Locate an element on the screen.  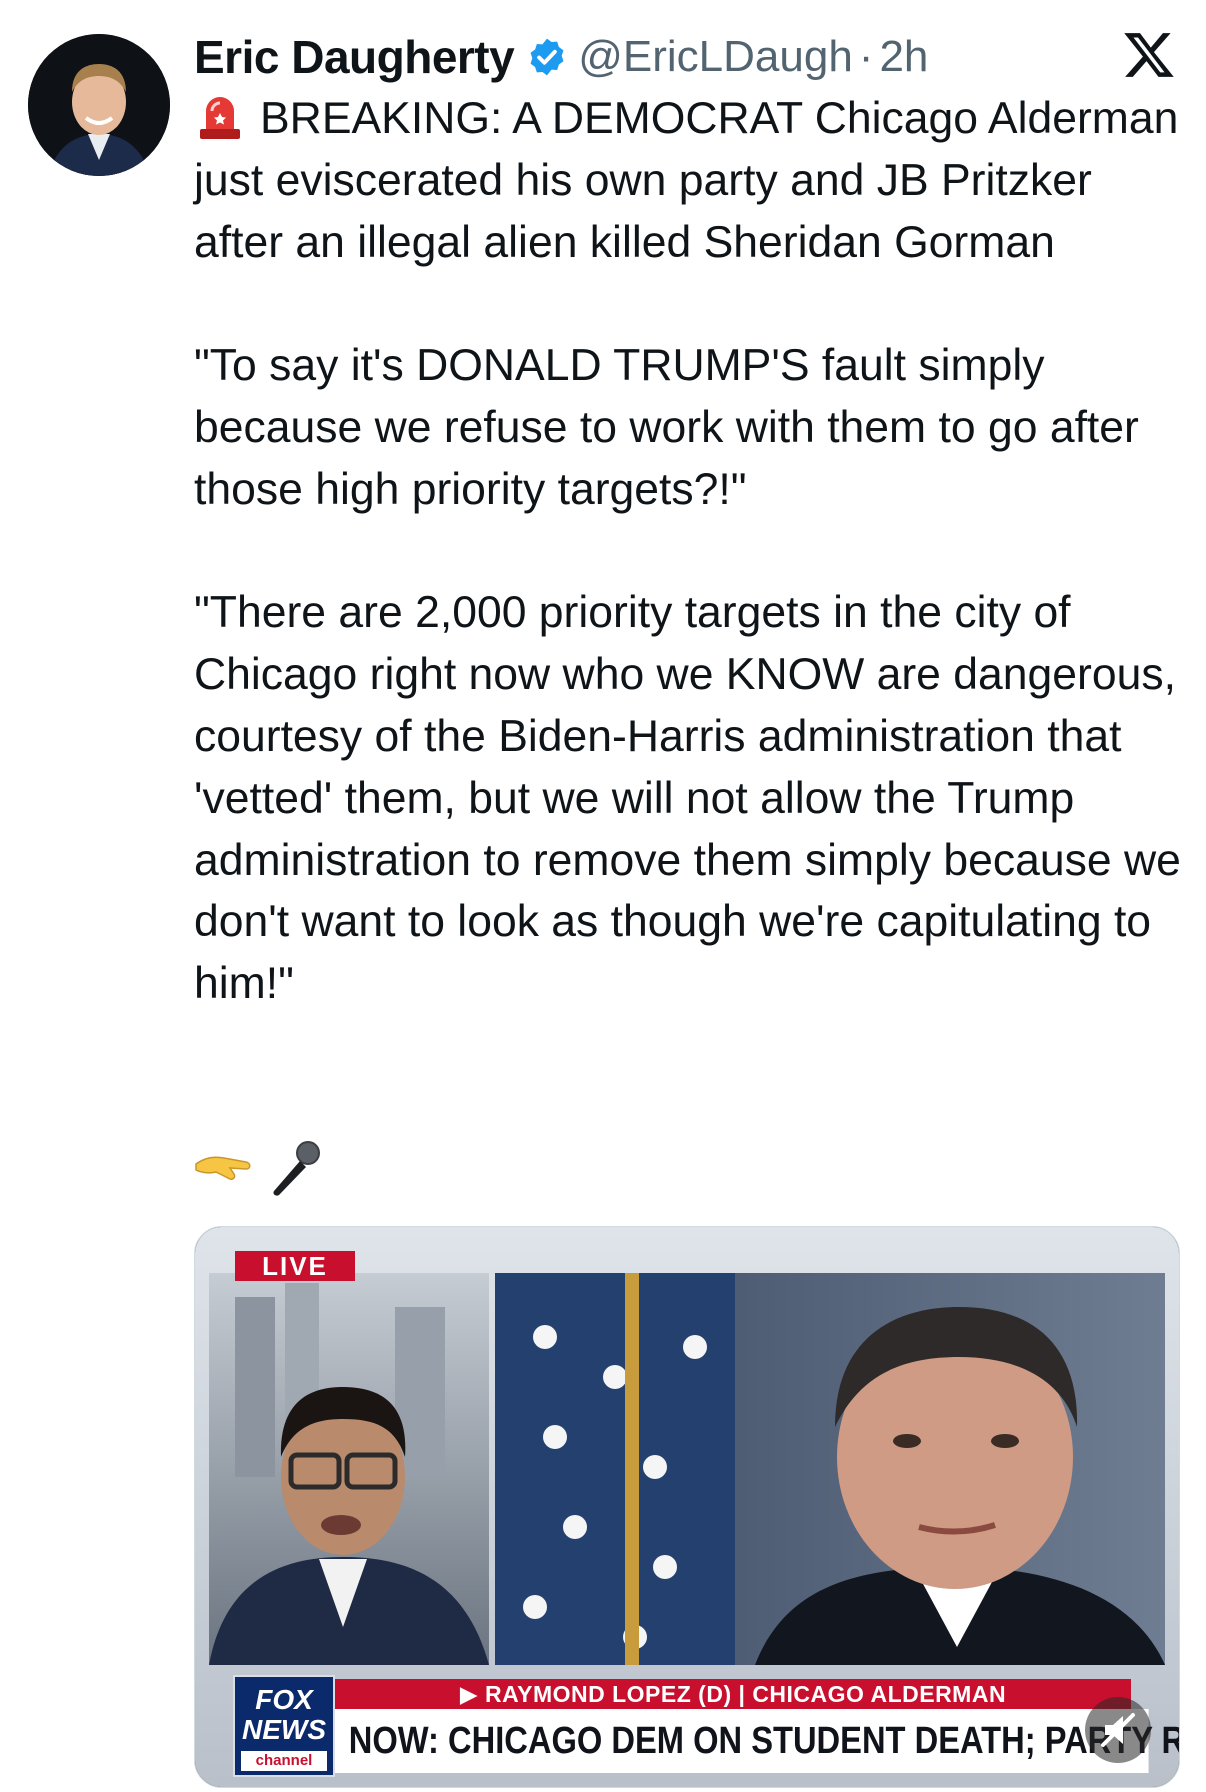
microphone-icon is located at coordinates (296, 1168).